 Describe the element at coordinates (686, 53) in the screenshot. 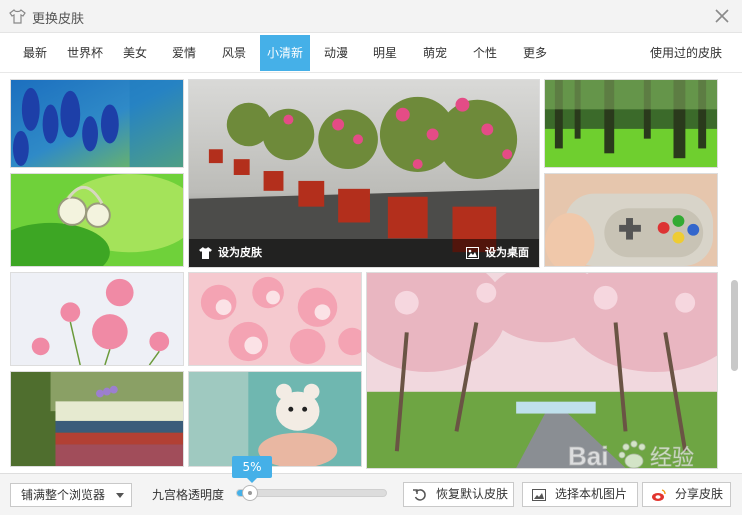

I see `used-skins-link: 使用过的皮肤` at that location.